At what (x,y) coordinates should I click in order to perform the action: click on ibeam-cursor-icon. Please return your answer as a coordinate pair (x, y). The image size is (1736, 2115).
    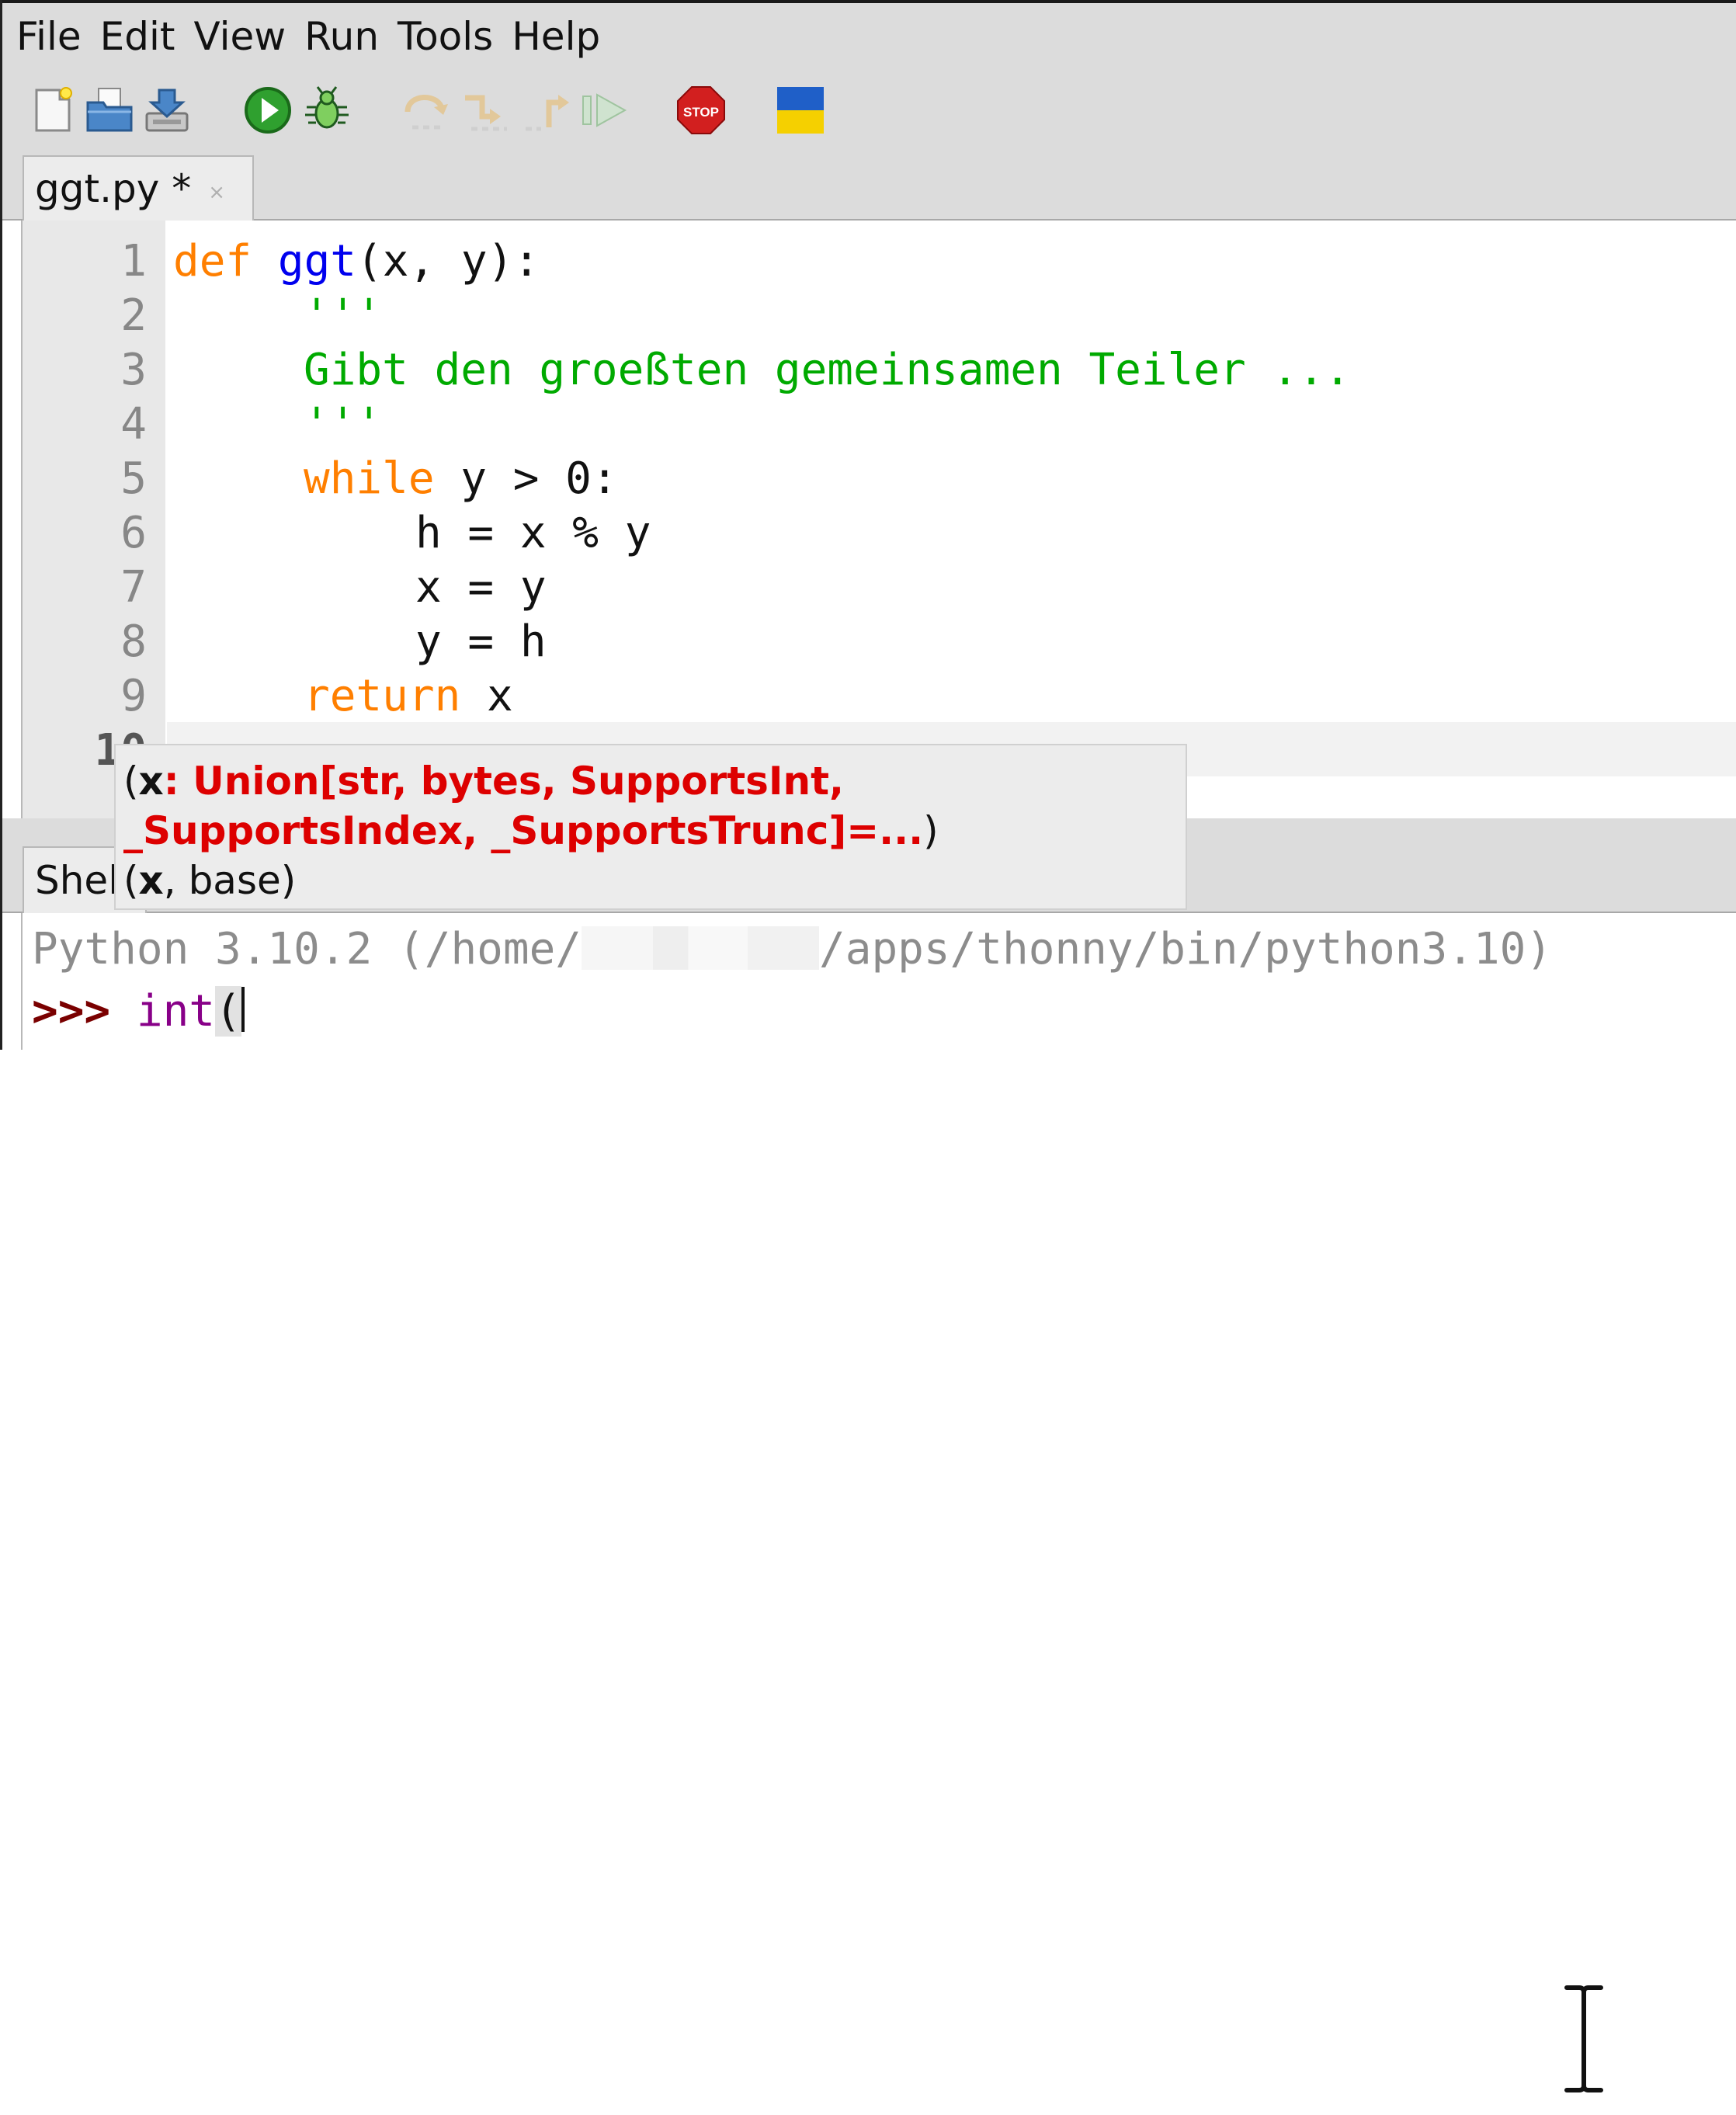
    Looking at the image, I should click on (1584, 2039).